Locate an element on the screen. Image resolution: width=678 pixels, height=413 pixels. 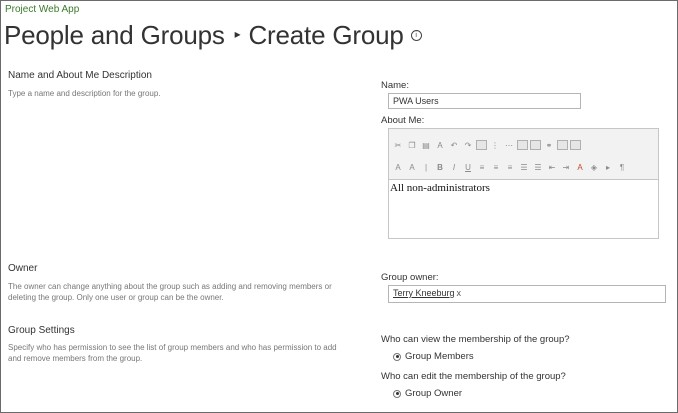
italic-icon: I is located at coordinates (454, 167).